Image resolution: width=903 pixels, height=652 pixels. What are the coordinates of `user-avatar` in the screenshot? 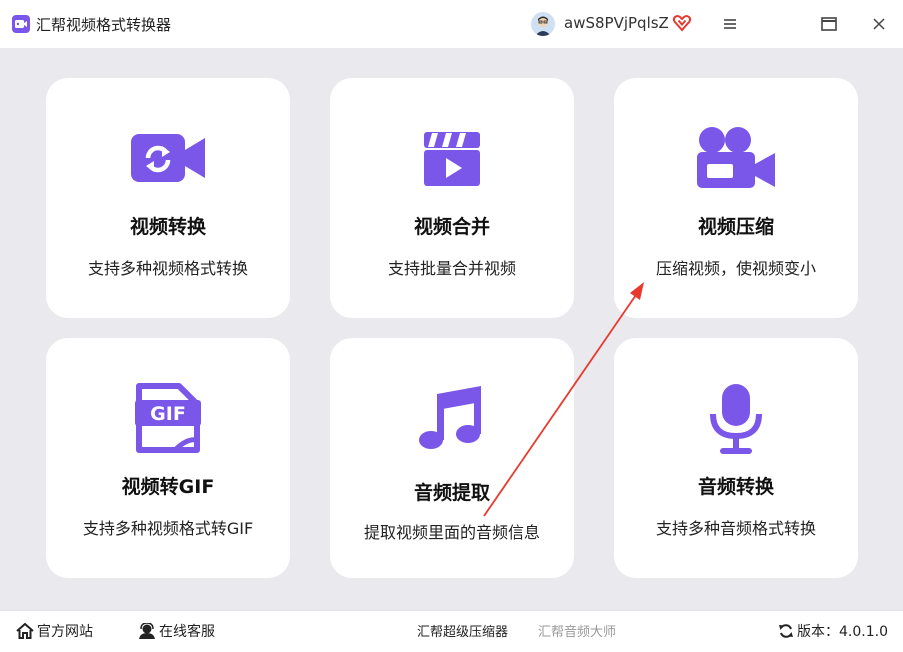 It's located at (543, 24).